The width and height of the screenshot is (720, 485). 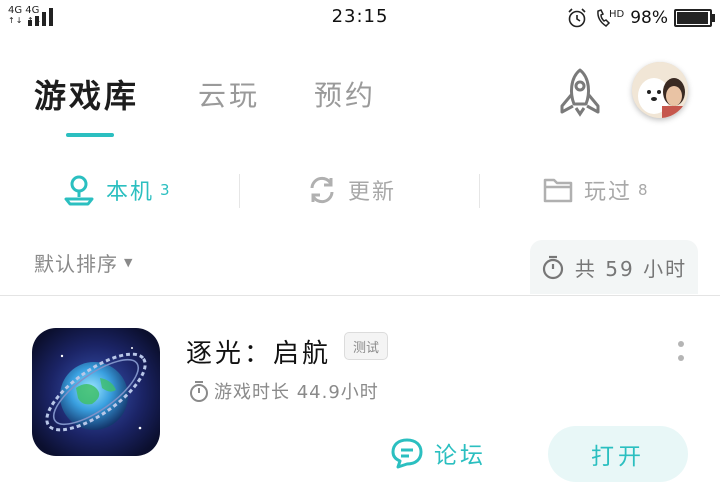 I want to click on open-game-button: 打开, so click(x=618, y=454).